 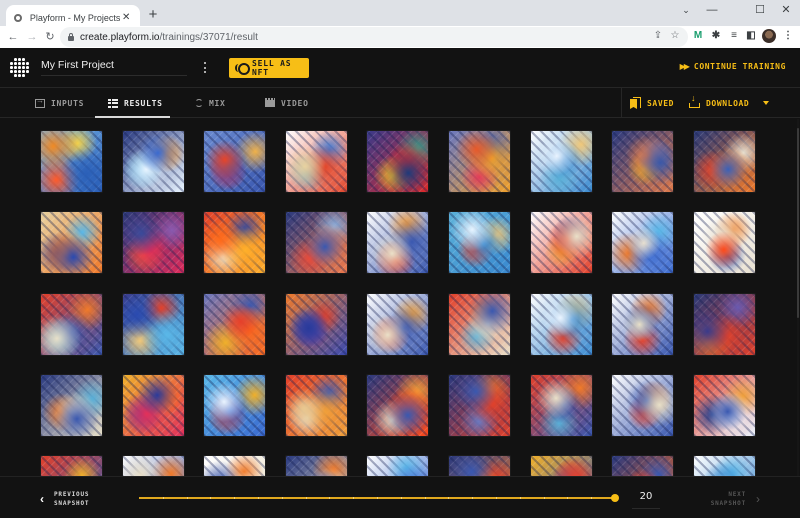 What do you see at coordinates (269, 68) in the screenshot?
I see `sell-as-nft-button: SELL AS NFT` at bounding box center [269, 68].